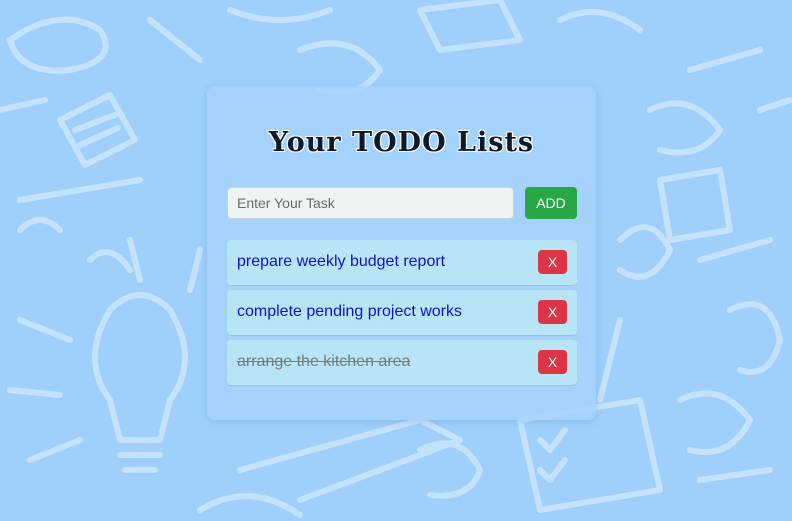 The width and height of the screenshot is (792, 521). I want to click on task-item: prepare weekly budget report X, so click(402, 262).